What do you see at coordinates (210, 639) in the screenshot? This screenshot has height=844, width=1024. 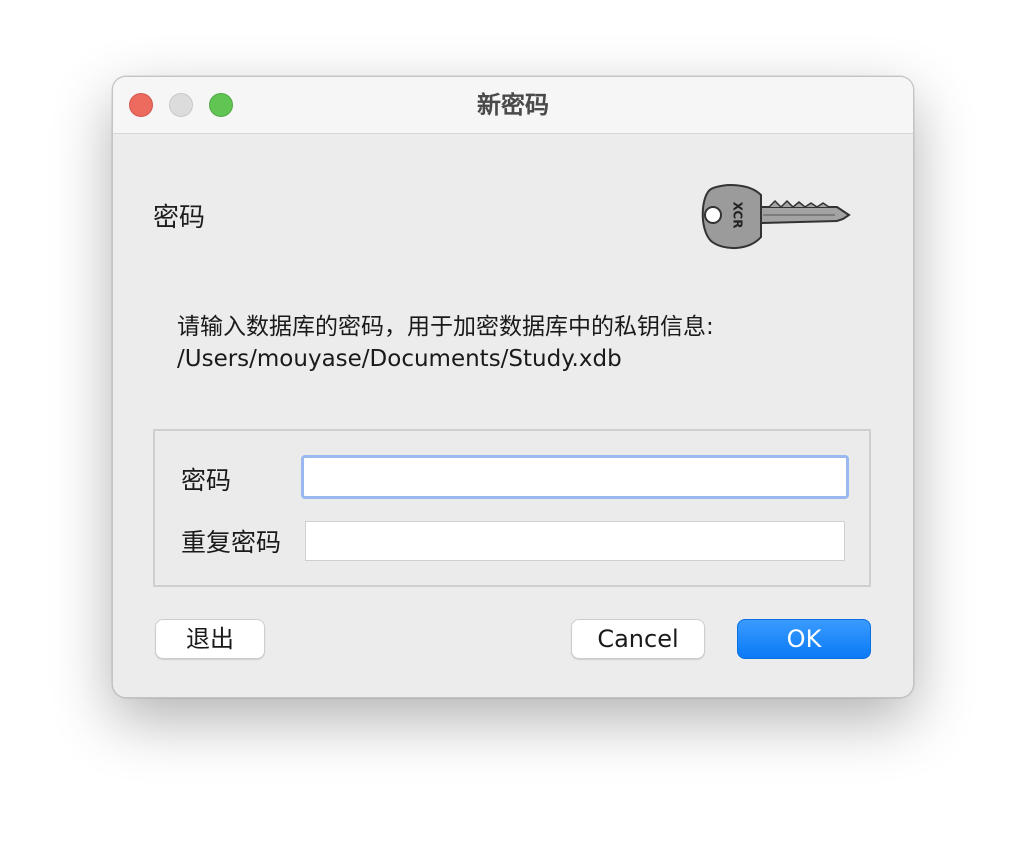 I see `quit-button: 退出` at bounding box center [210, 639].